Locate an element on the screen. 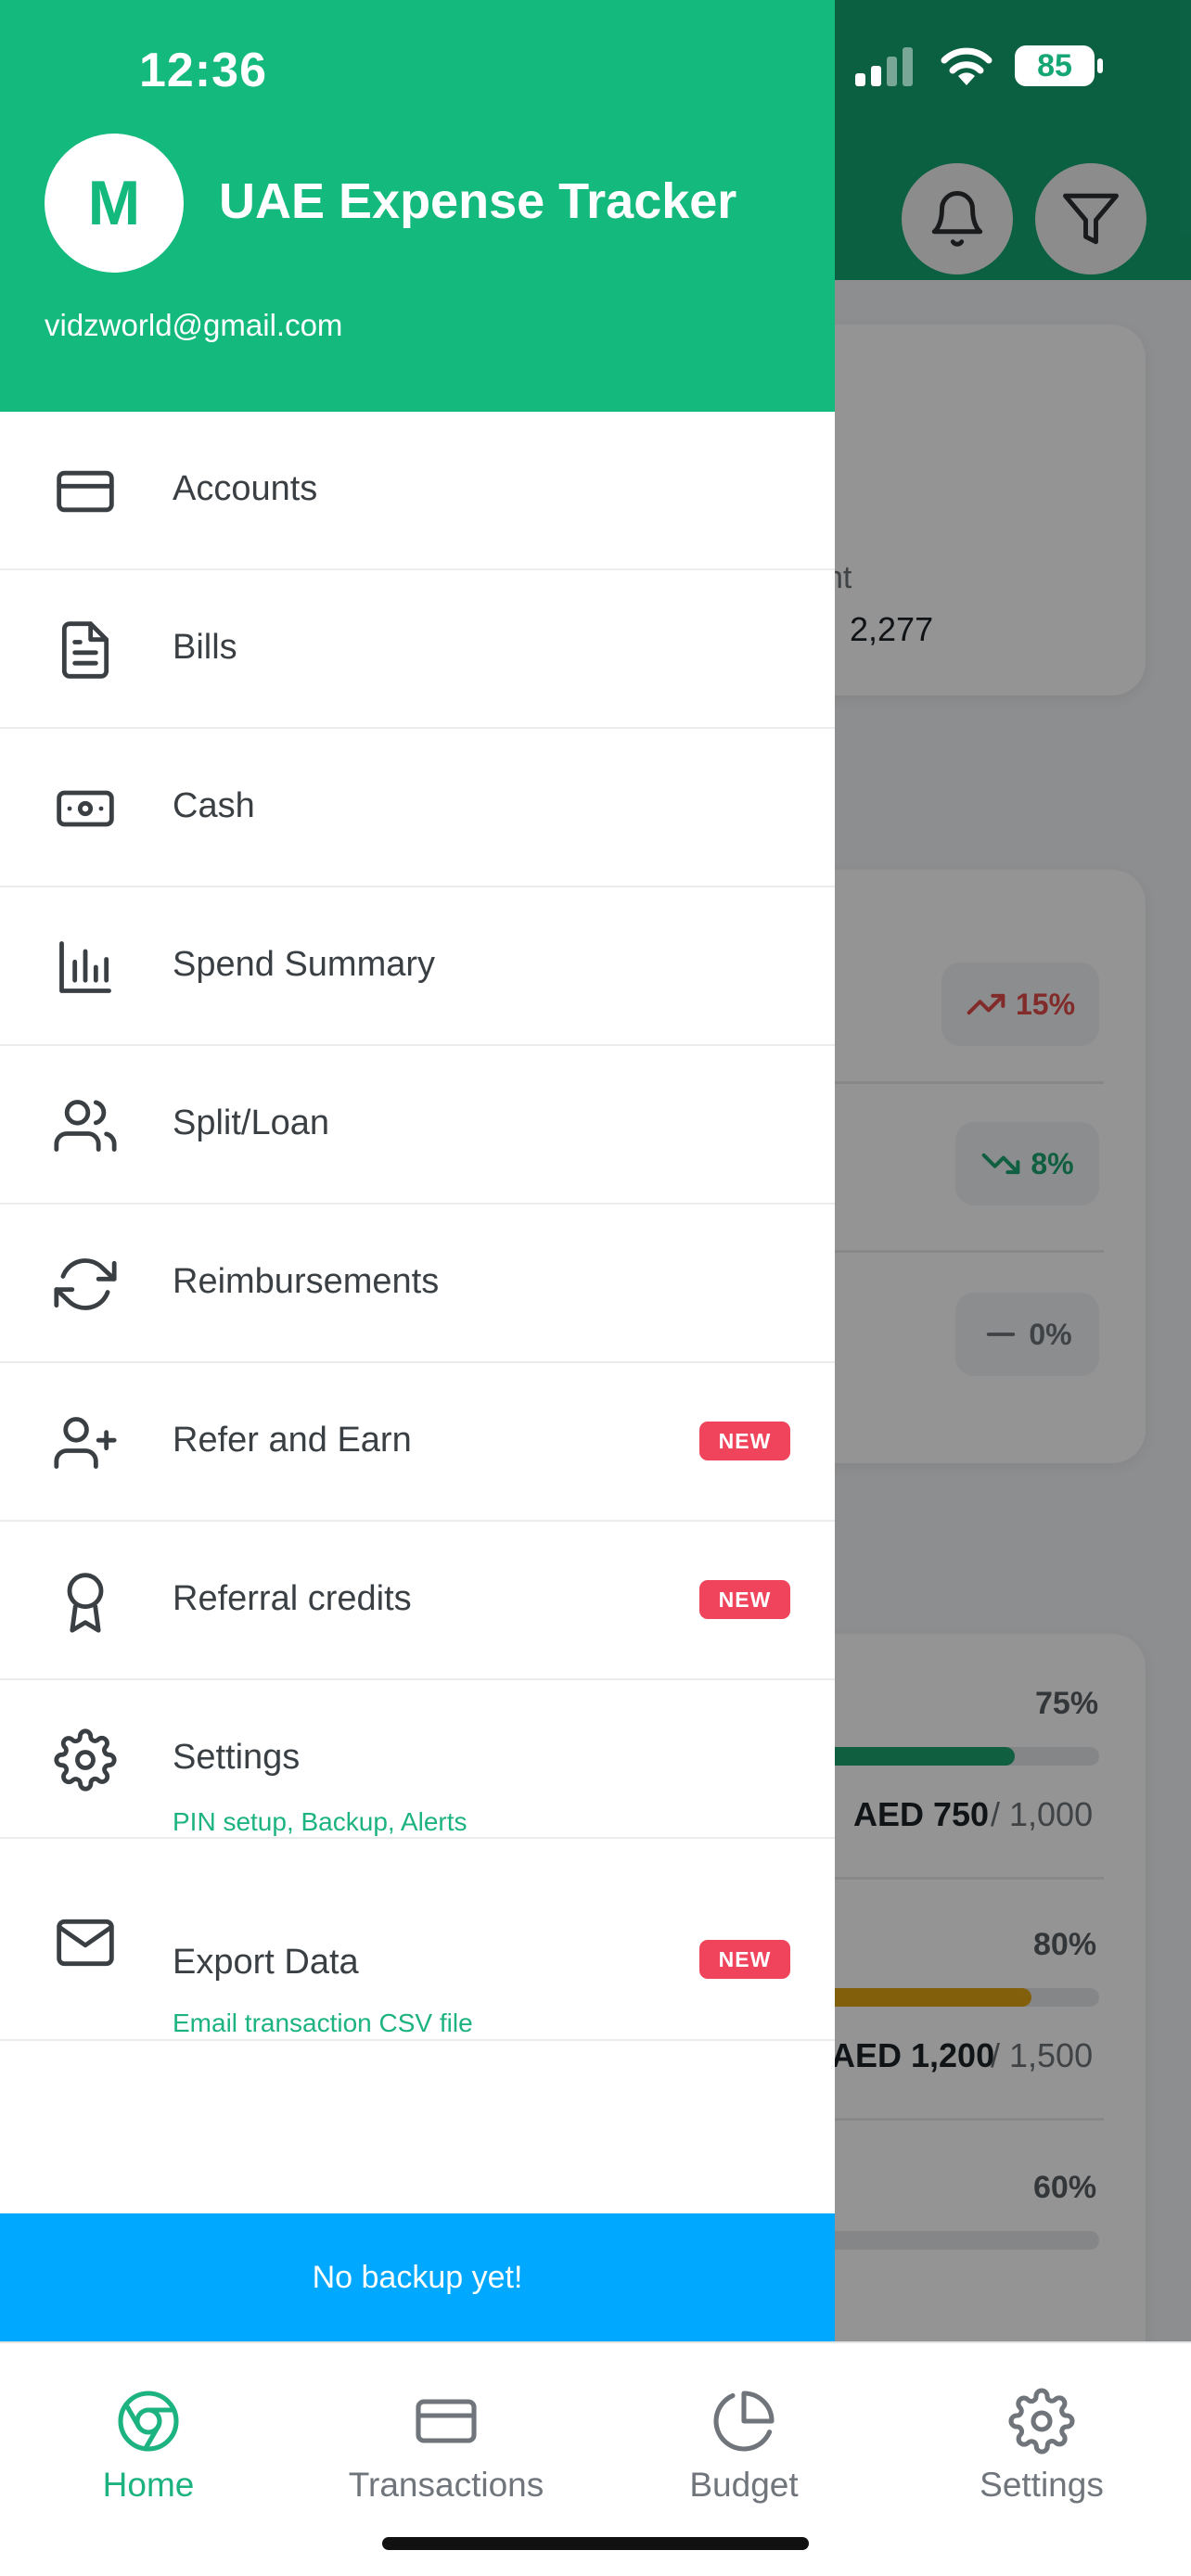 Image resolution: width=1191 pixels, height=2576 pixels. menu-label: Accounts is located at coordinates (246, 488).